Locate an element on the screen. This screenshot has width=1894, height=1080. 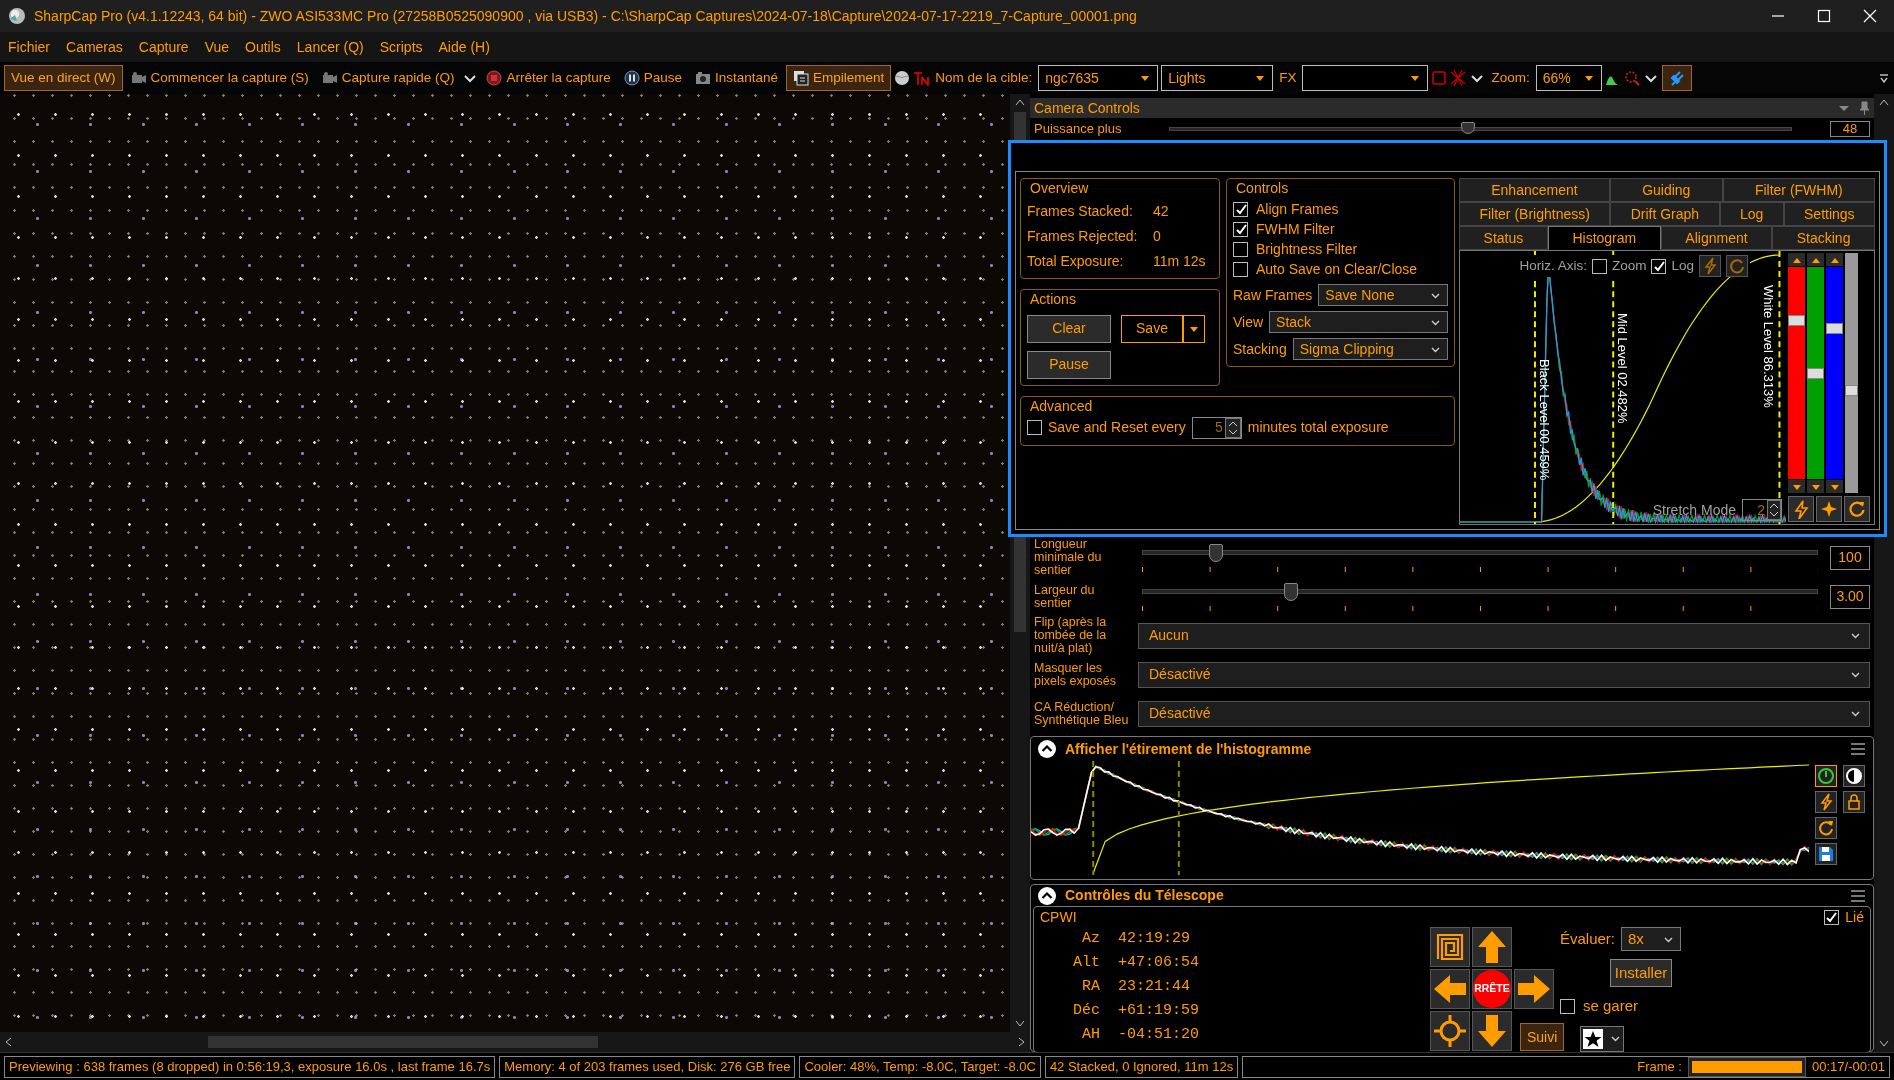
tab: Status is located at coordinates (1503, 238).